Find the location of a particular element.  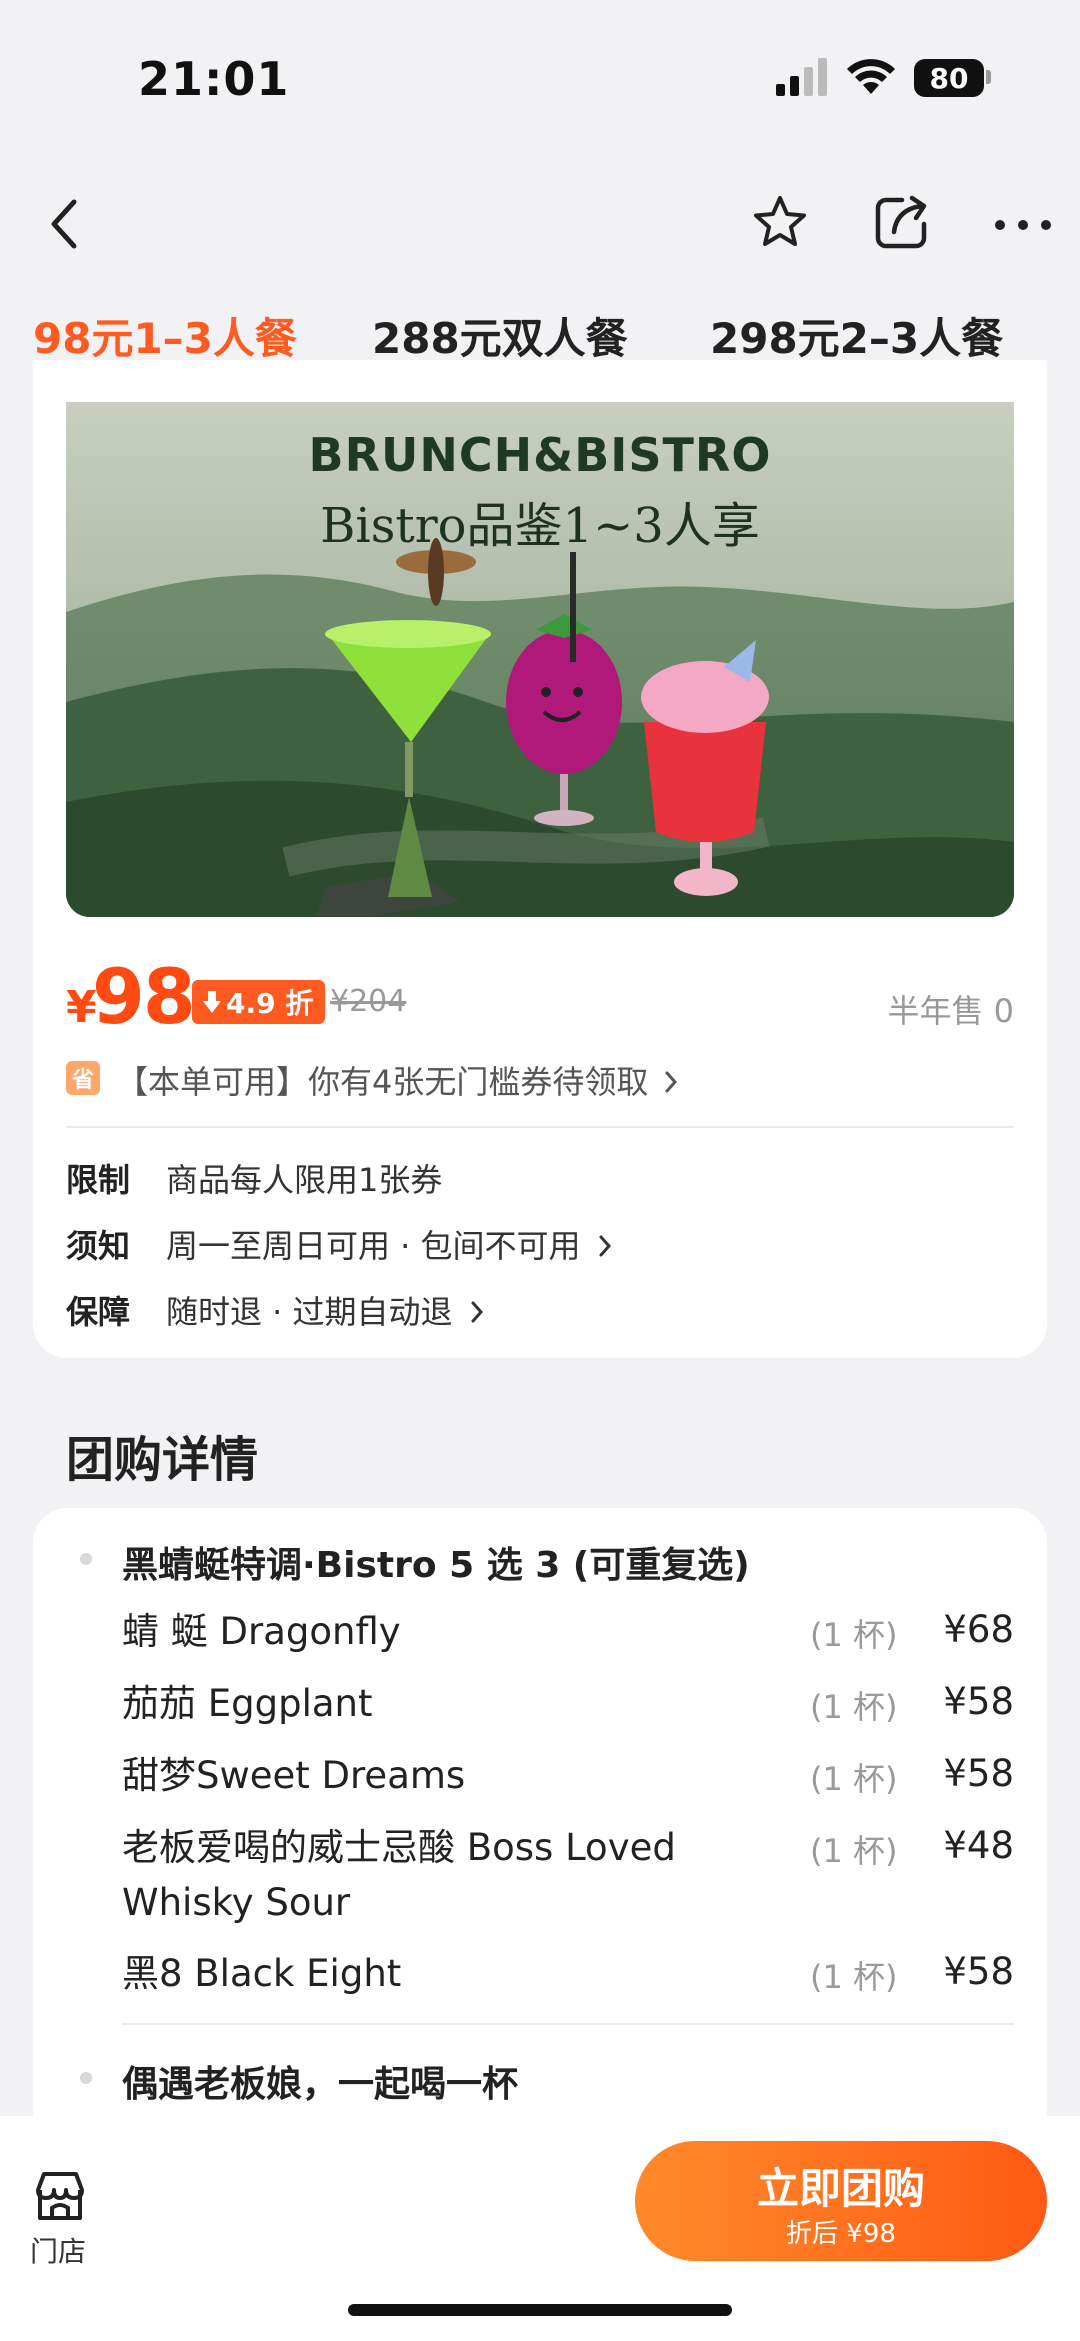

info-label: 限制 is located at coordinates (98, 1180).